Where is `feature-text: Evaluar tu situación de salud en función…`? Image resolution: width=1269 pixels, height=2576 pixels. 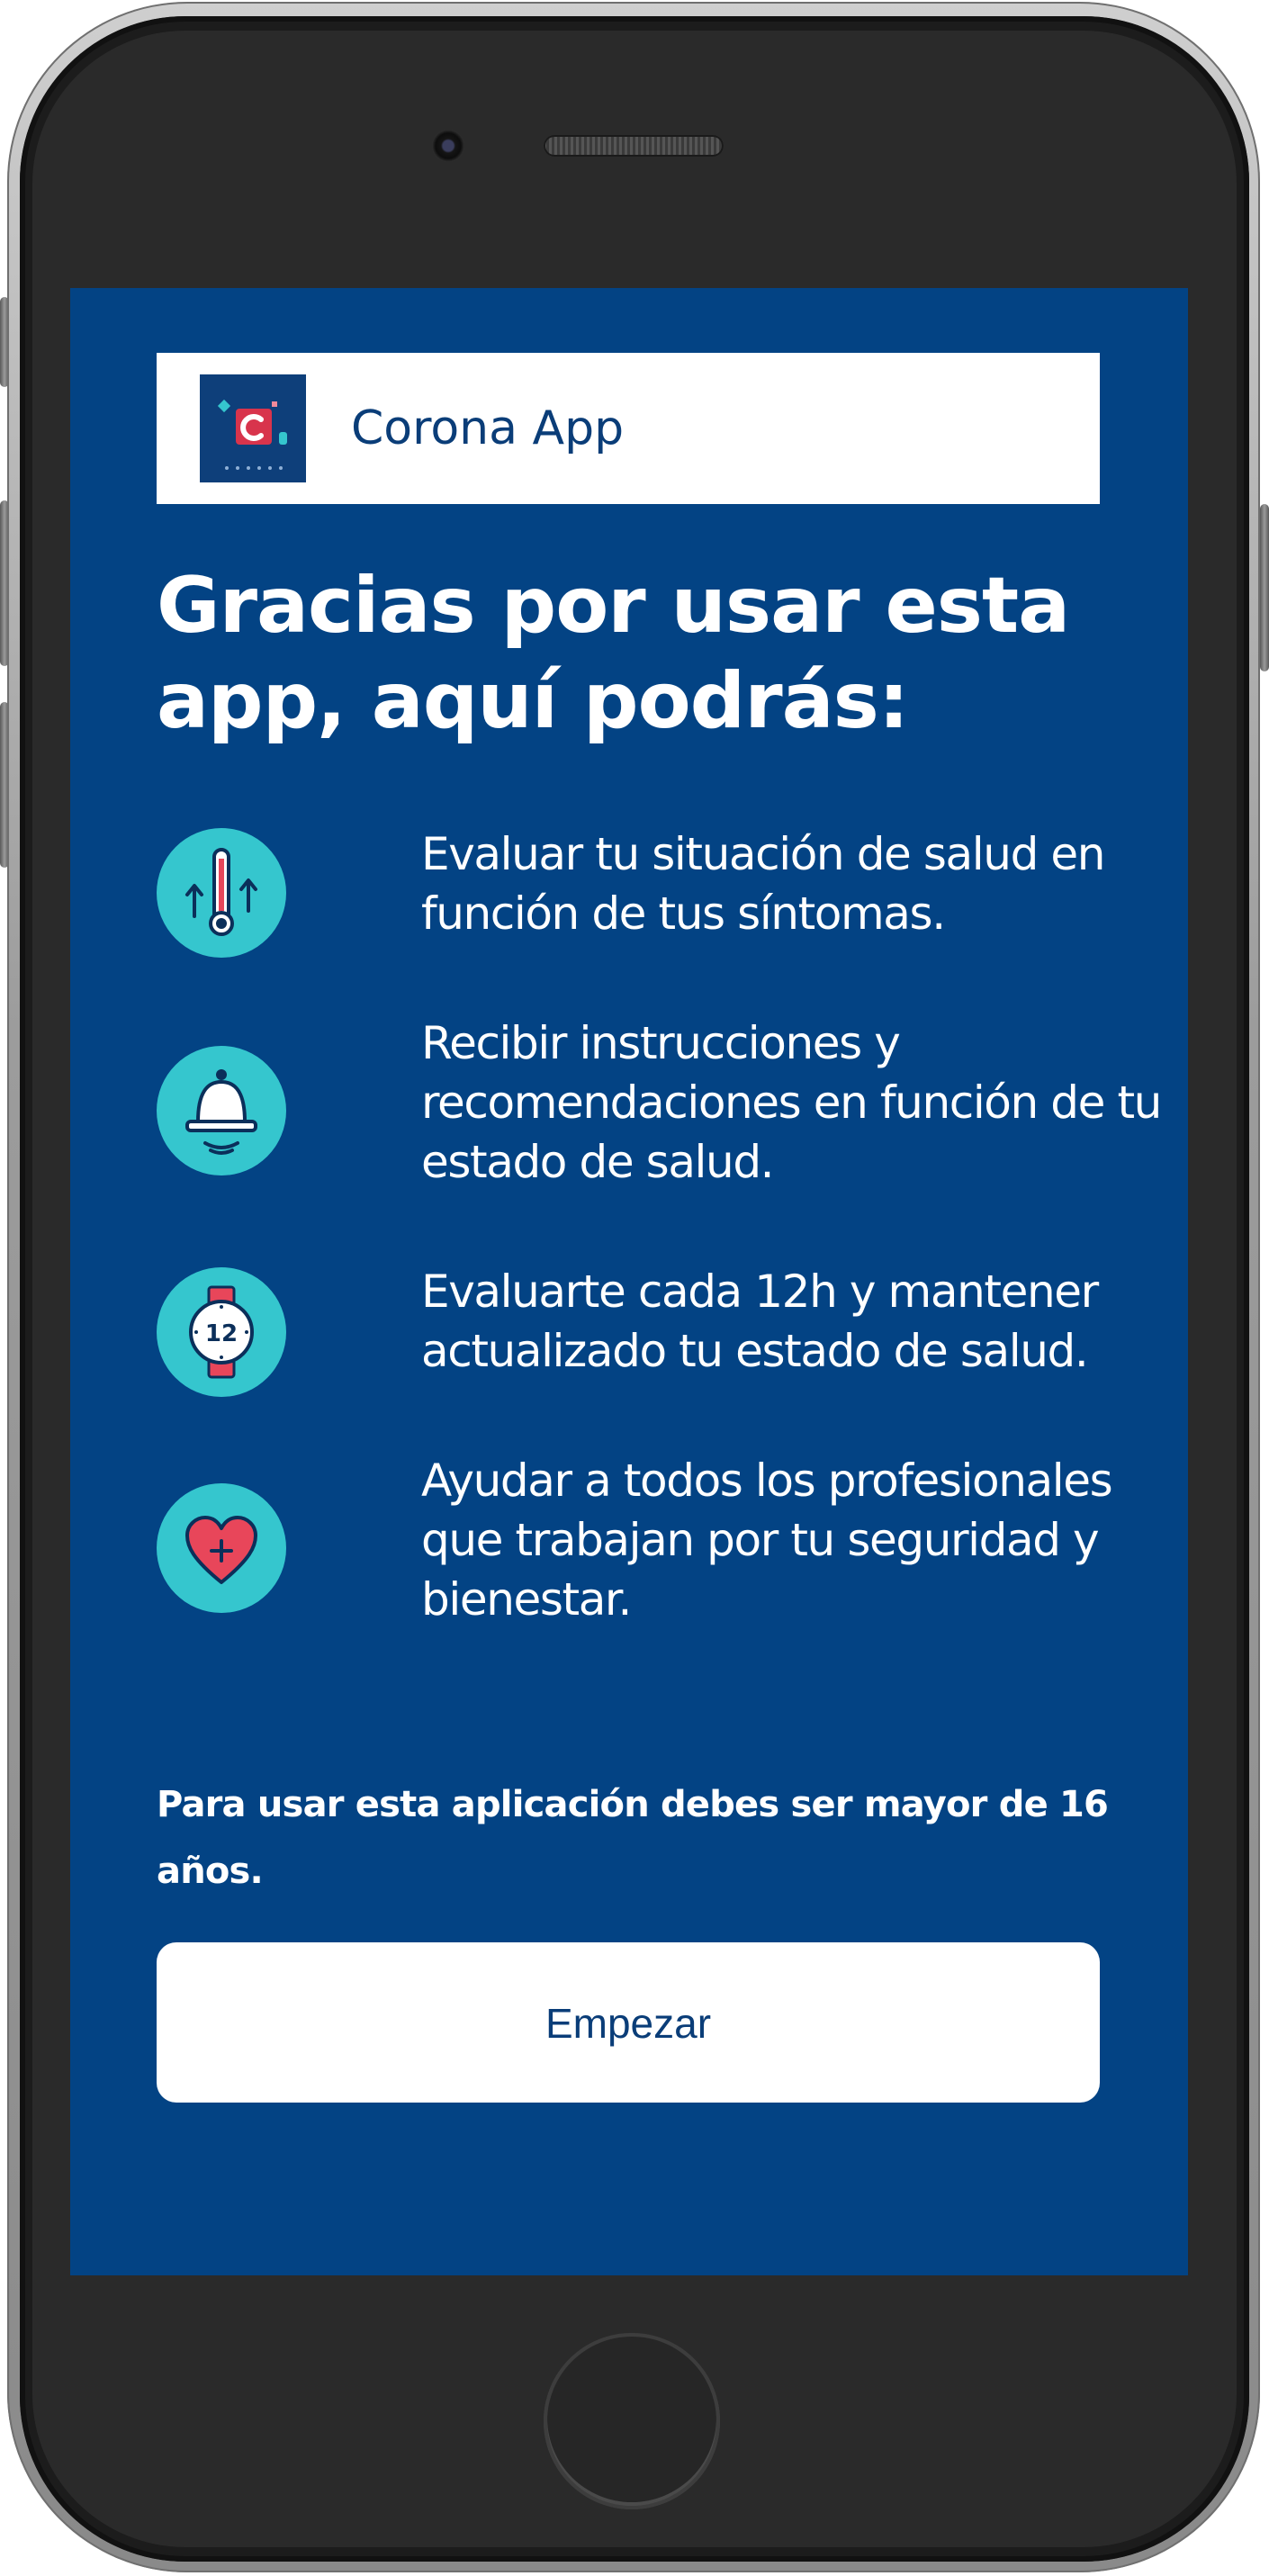
feature-text: Evaluar tu situación de salud en función… is located at coordinates (763, 884).